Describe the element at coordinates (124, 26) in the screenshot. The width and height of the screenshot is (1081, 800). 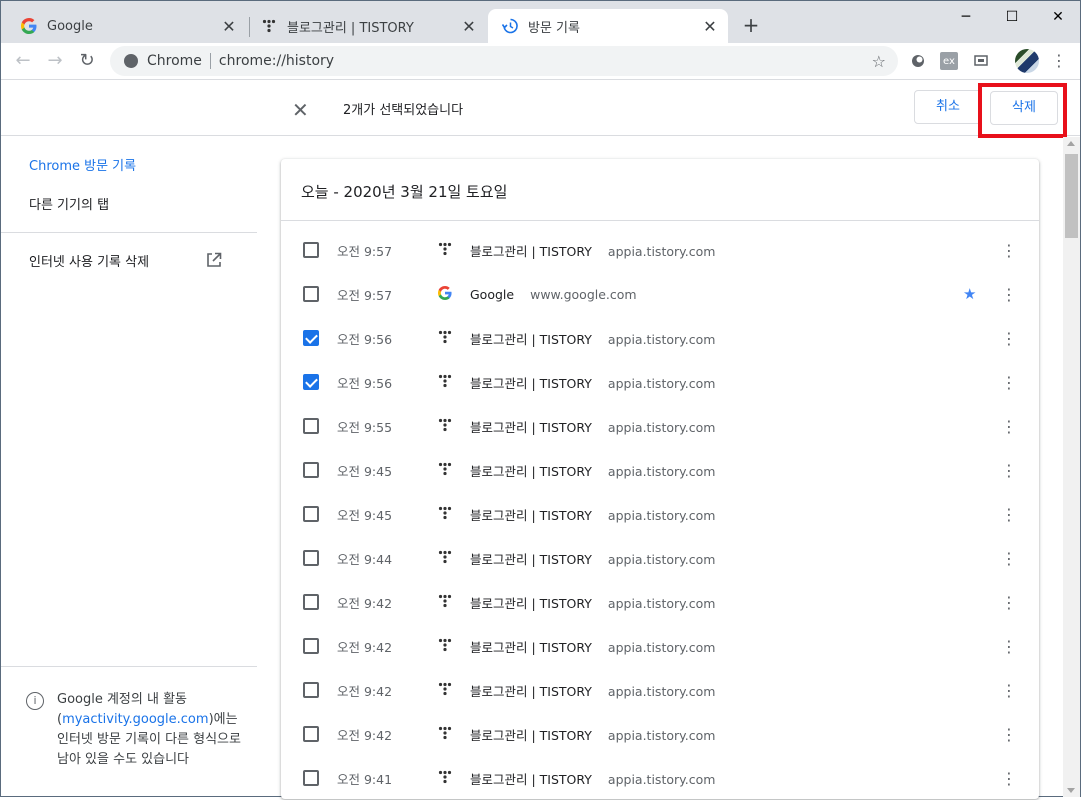
I see `tab-google: Google ✕` at that location.